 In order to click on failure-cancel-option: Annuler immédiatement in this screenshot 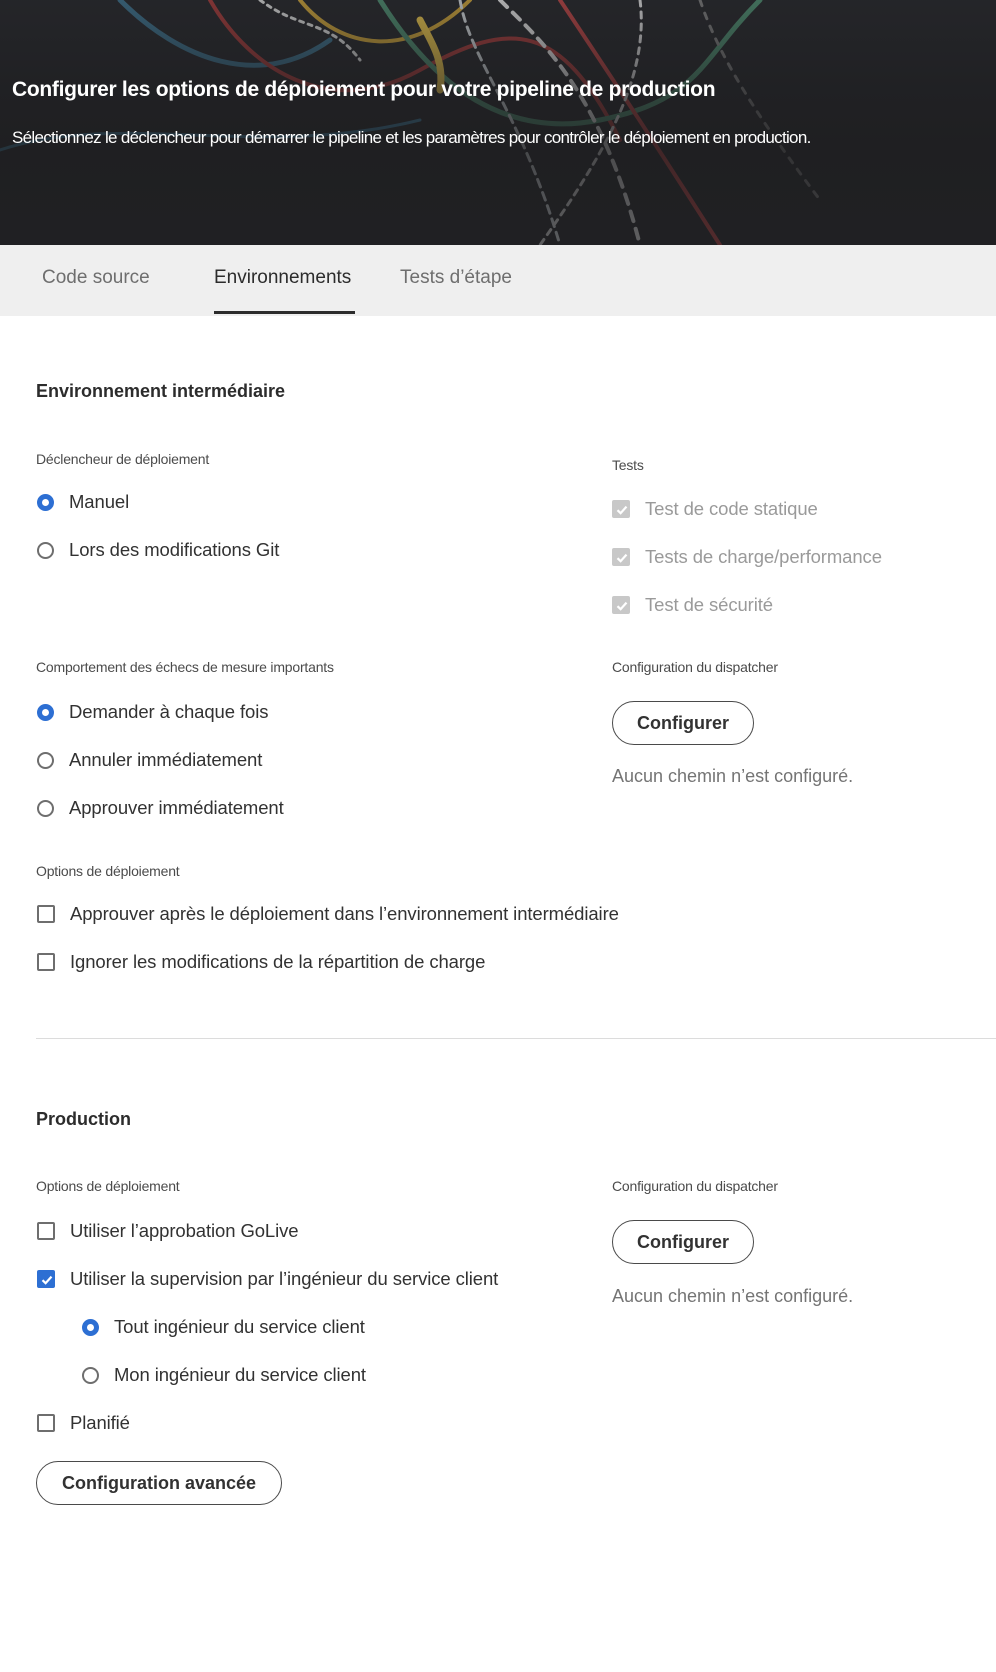, I will do `click(149, 760)`.